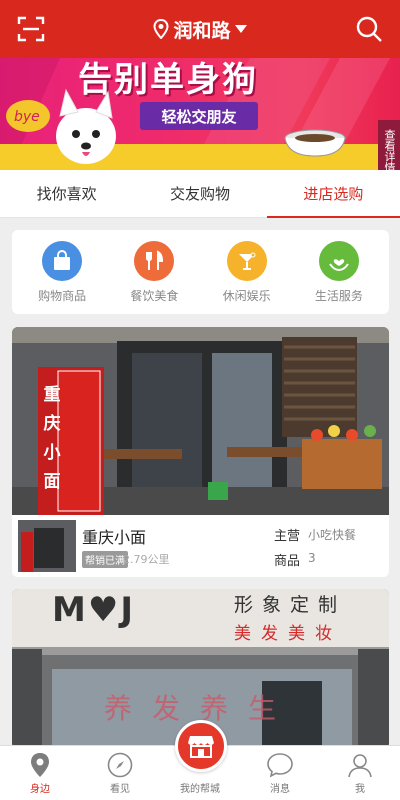 The height and width of the screenshot is (800, 400). I want to click on nav-messages: 消息, so click(280, 773).